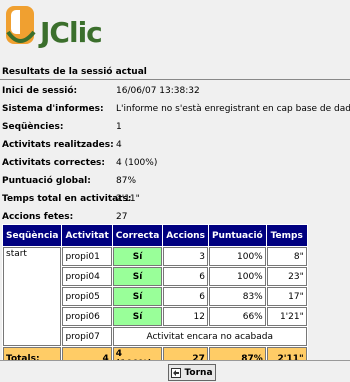  What do you see at coordinates (32, 296) in the screenshot?
I see `sequence-cell: start` at bounding box center [32, 296].